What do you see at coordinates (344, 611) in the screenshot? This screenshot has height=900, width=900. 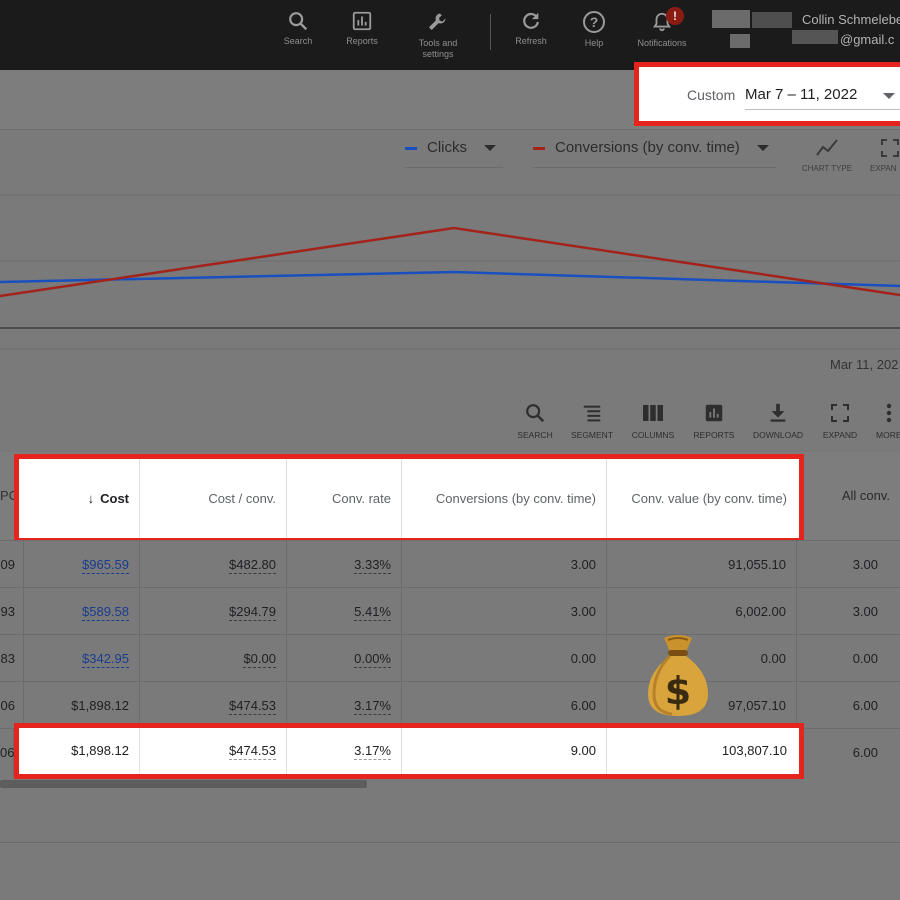 I see `conv-rate-cell: 5.41%` at bounding box center [344, 611].